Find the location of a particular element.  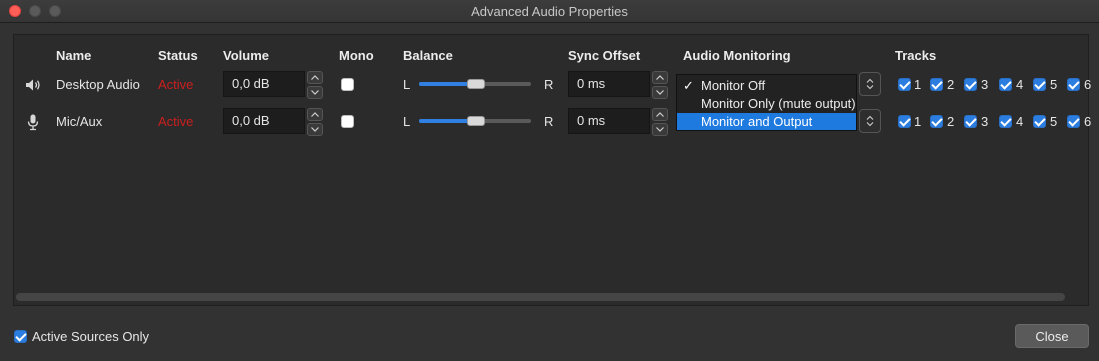

microphone-icon is located at coordinates (33, 122).